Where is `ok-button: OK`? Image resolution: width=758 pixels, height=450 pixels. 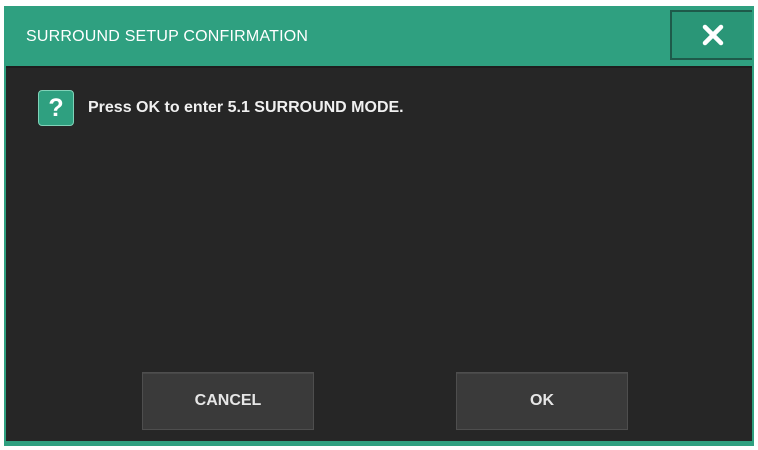
ok-button: OK is located at coordinates (542, 401).